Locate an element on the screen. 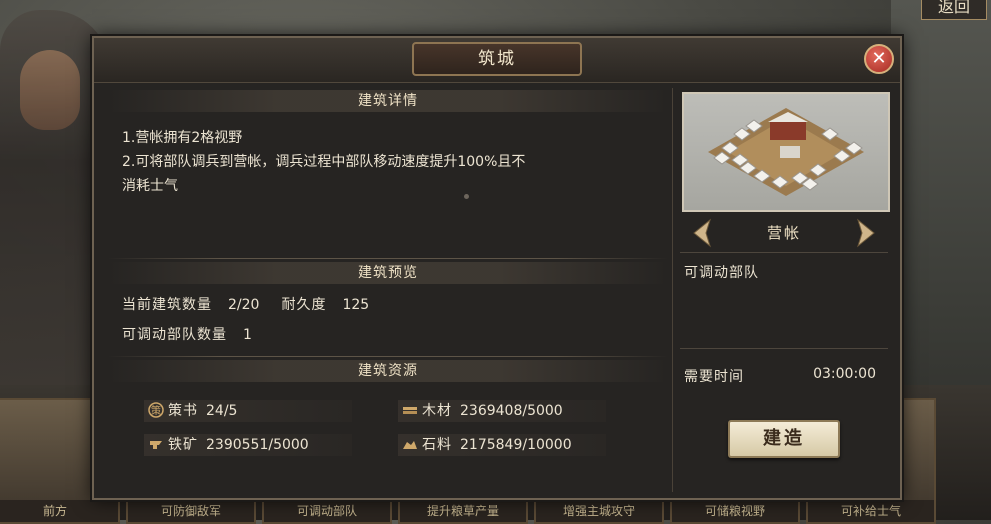 This screenshot has height=524, width=991. preview-header: 建筑预览 is located at coordinates (388, 273).